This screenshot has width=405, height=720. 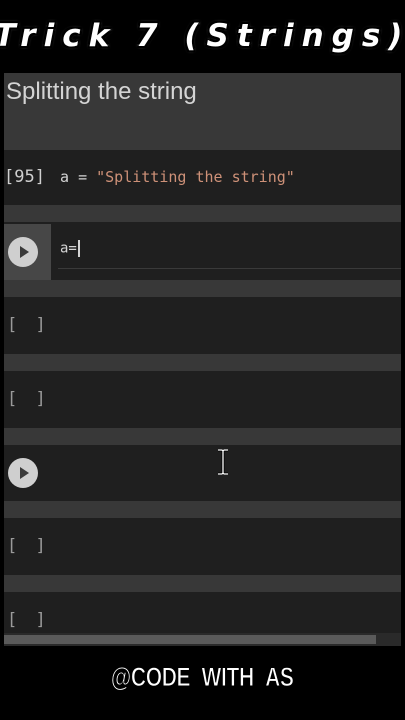 What do you see at coordinates (78, 248) in the screenshot?
I see `text-cursor` at bounding box center [78, 248].